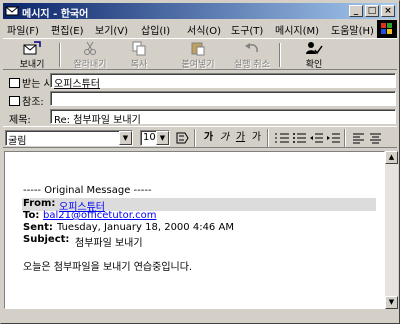 The width and height of the screenshot is (400, 324). Describe the element at coordinates (223, 117) in the screenshot. I see `subject-field: Re: 첨부파일 보내기` at that location.